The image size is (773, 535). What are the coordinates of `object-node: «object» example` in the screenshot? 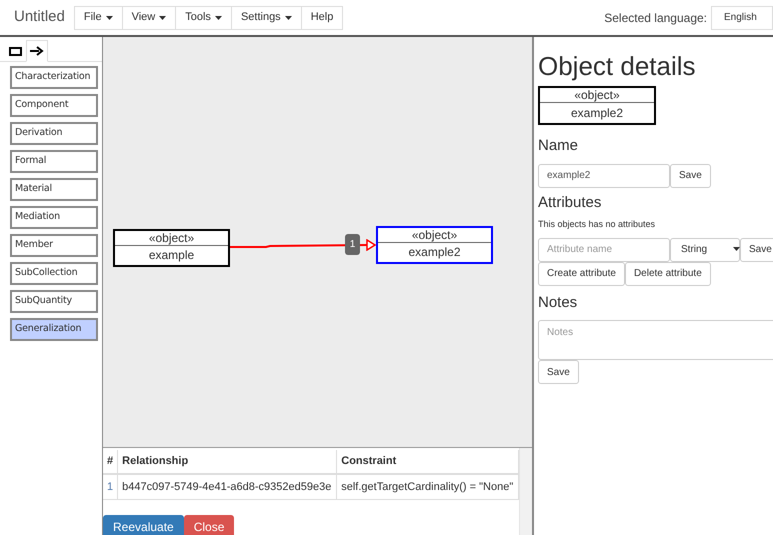 It's located at (171, 248).